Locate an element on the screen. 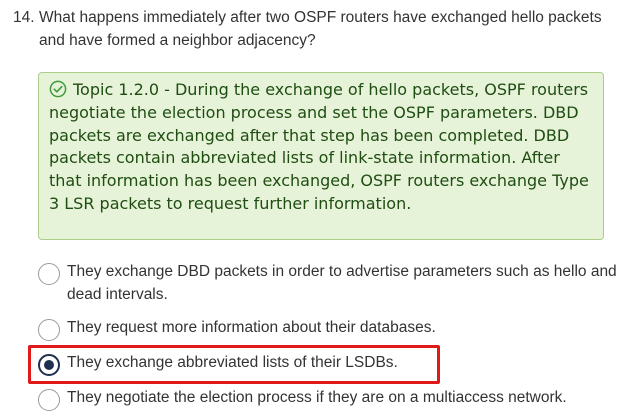 The image size is (640, 416). highlight-box is located at coordinates (234, 364).